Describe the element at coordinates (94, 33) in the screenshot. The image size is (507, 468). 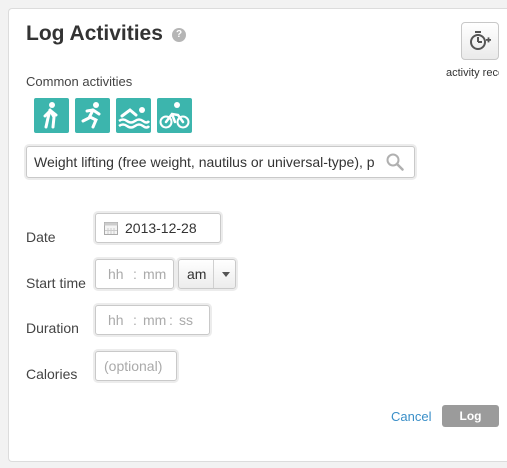
I see `page-title: Log Activities` at that location.